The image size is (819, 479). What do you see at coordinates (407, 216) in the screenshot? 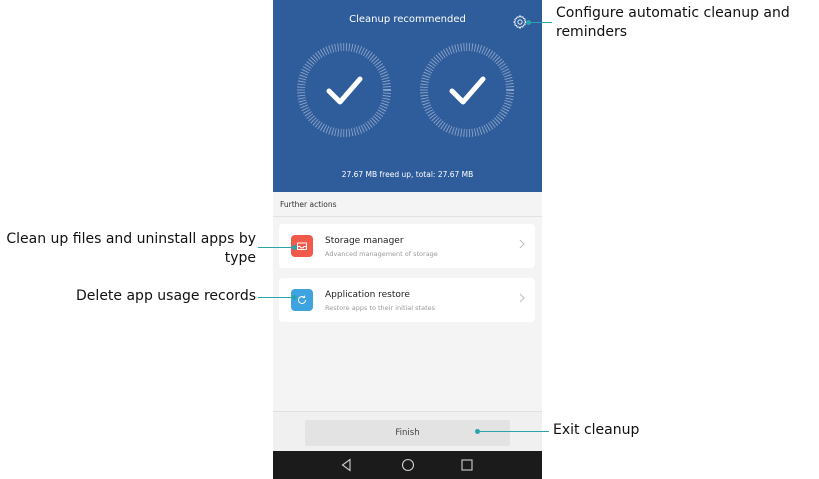
I see `divider` at bounding box center [407, 216].